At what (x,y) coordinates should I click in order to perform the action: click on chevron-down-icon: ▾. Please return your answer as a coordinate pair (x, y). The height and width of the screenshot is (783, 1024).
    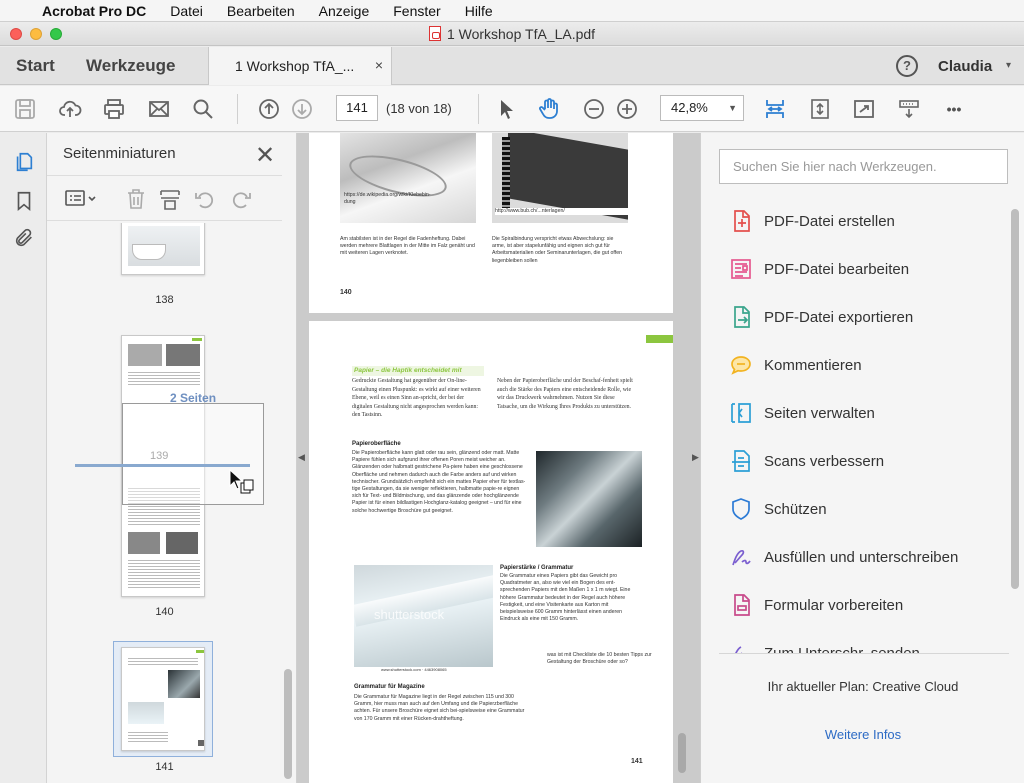
    Looking at the image, I should click on (1008, 65).